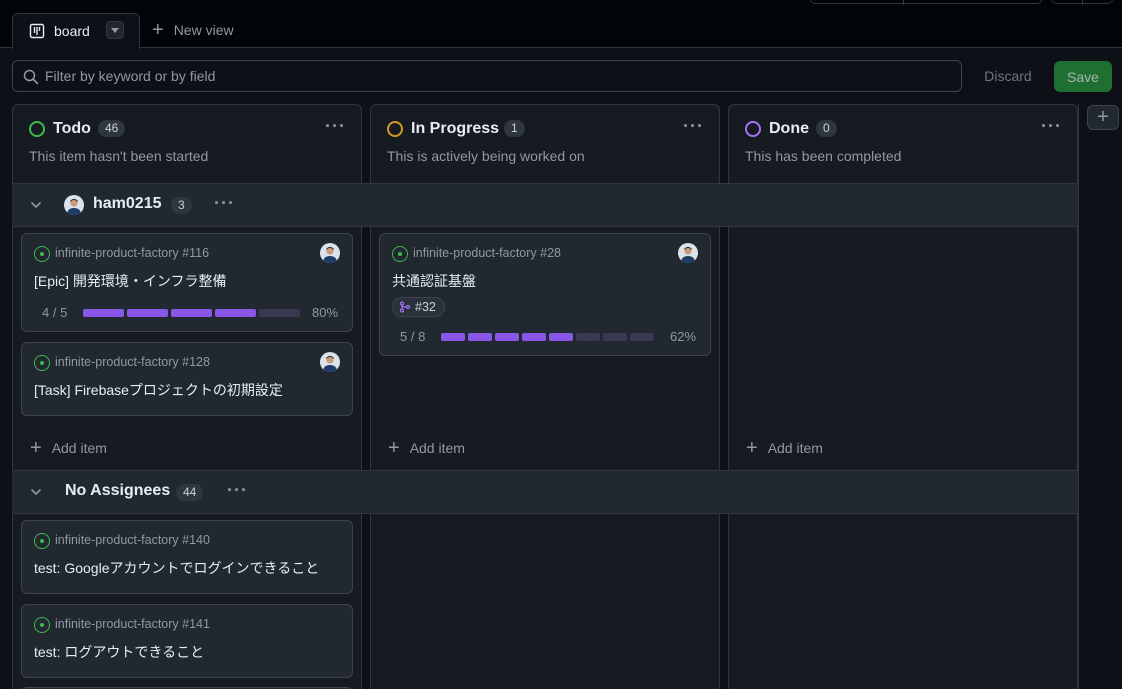 Image resolution: width=1122 pixels, height=689 pixels. I want to click on swimlane-title: No Assignees, so click(118, 490).